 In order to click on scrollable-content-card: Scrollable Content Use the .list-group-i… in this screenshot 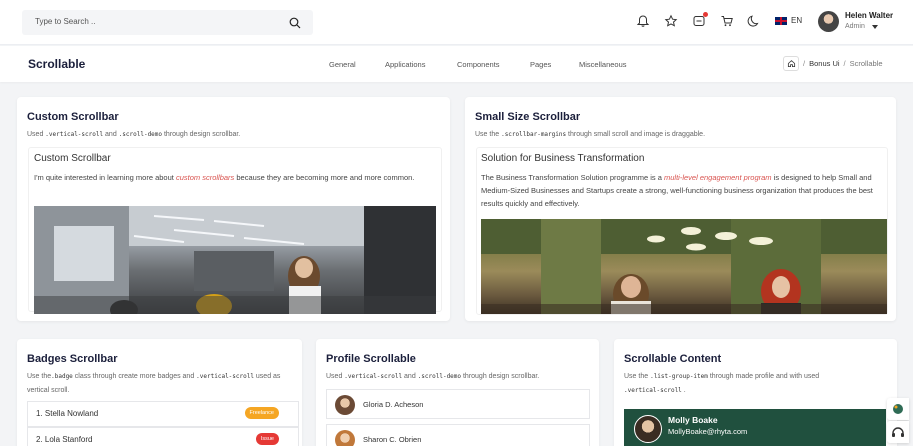, I will do `click(755, 392)`.